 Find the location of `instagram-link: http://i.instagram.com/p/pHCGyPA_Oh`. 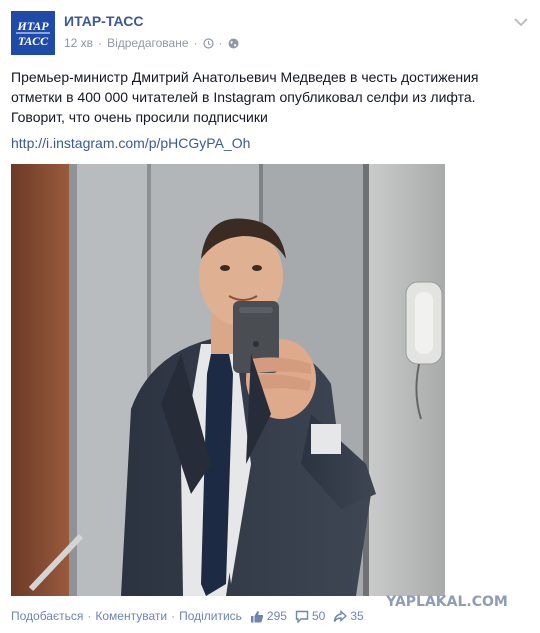

instagram-link: http://i.instagram.com/p/pHCGyPA_Oh is located at coordinates (130, 143).